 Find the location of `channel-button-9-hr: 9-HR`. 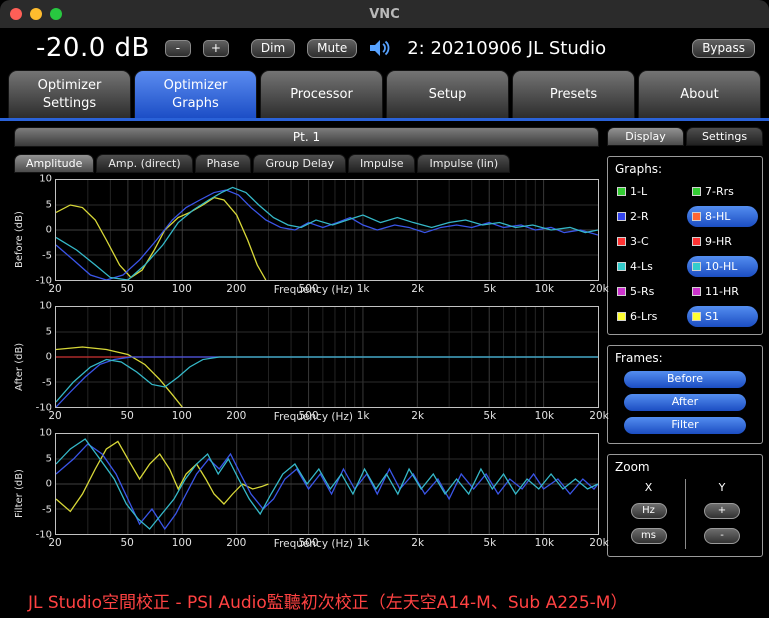

channel-button-9-hr: 9-HR is located at coordinates (722, 241).